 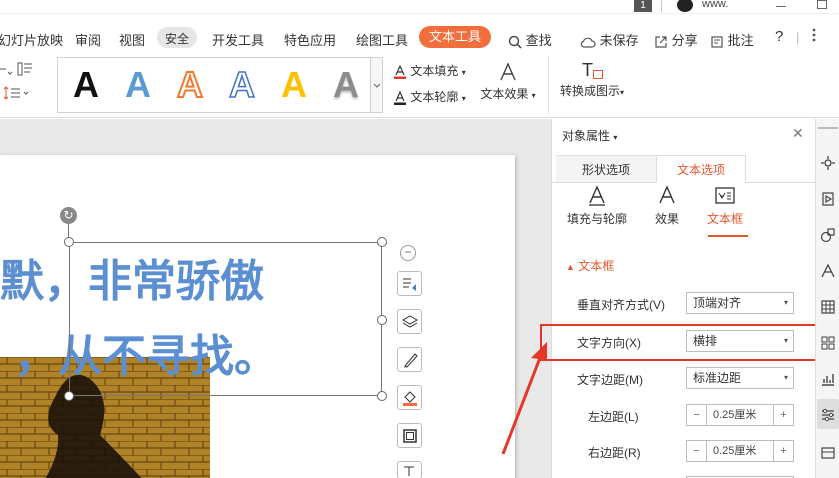 What do you see at coordinates (728, 236) in the screenshot?
I see `subtab-active-underline` at bounding box center [728, 236].